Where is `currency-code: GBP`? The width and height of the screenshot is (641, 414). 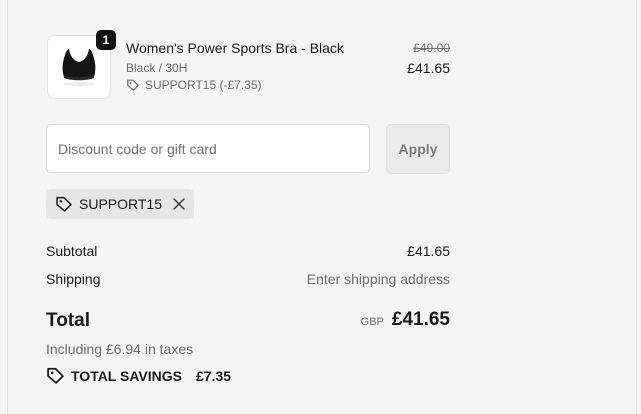 currency-code: GBP is located at coordinates (372, 322).